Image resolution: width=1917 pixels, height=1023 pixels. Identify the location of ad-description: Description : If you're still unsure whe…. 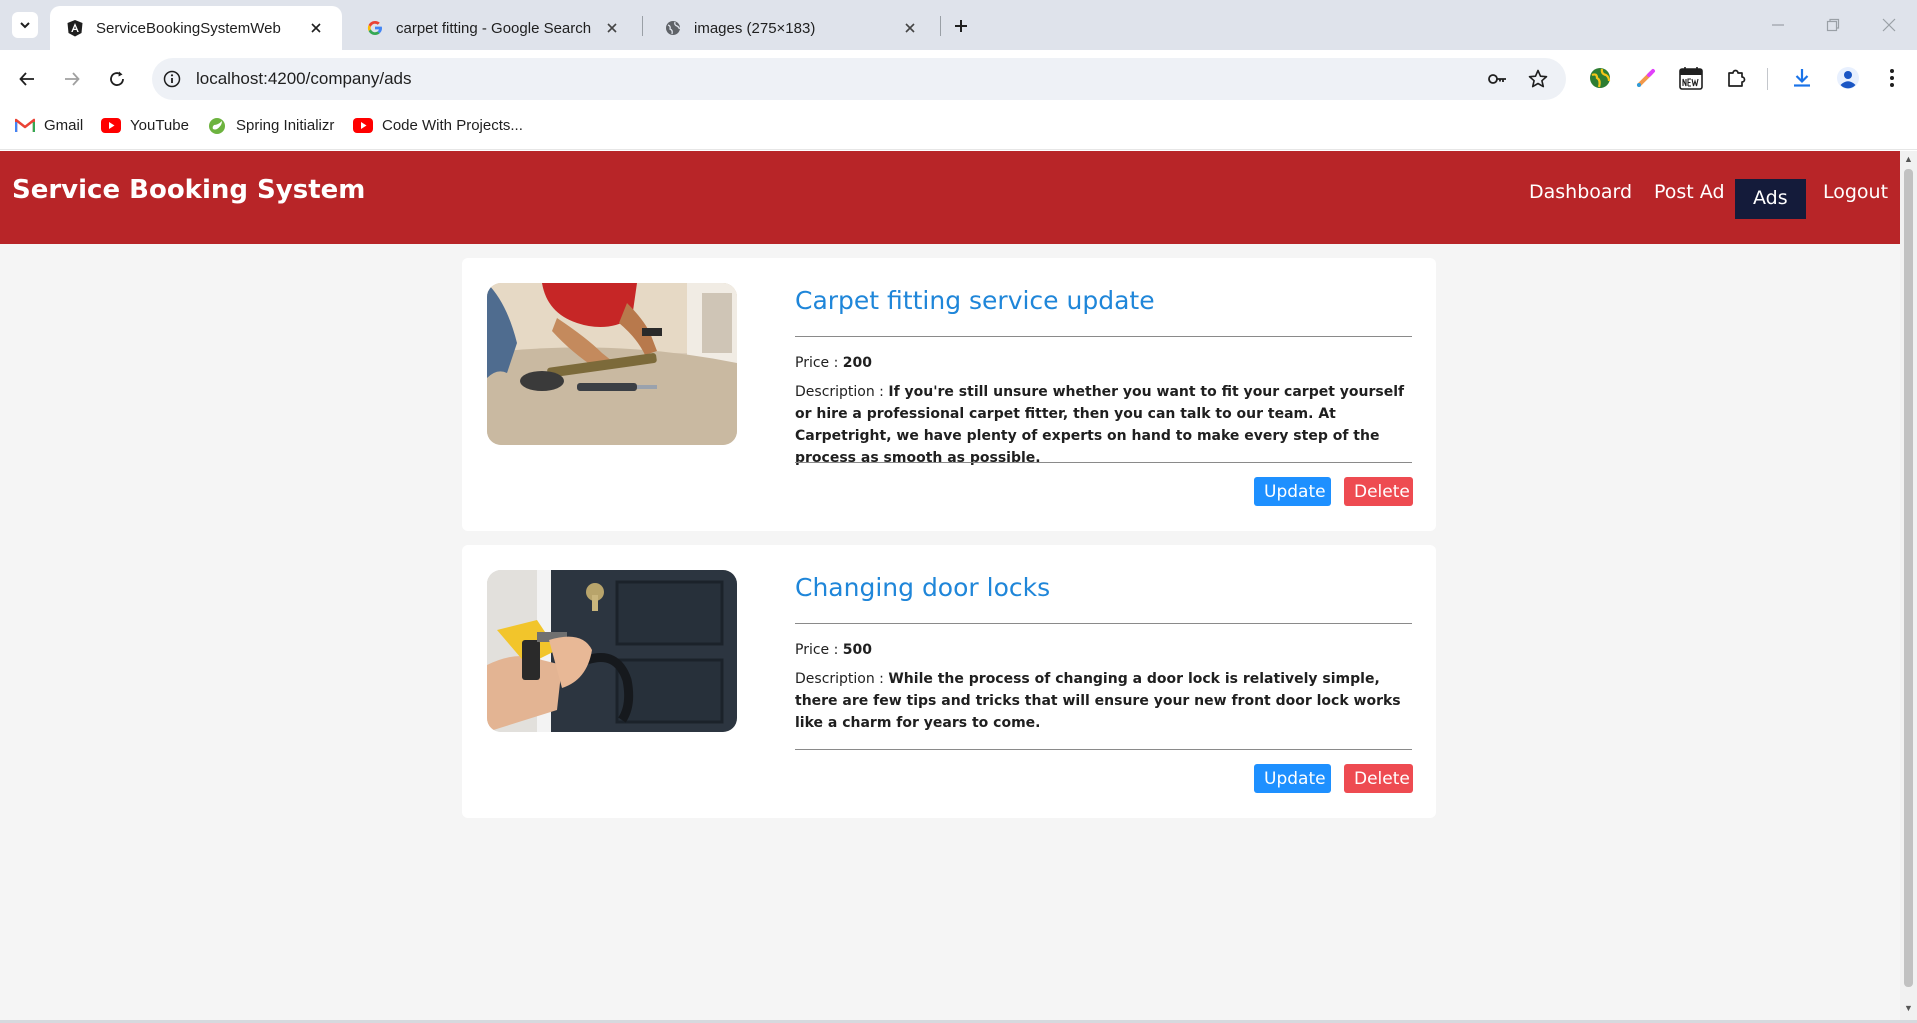
(1103, 425).